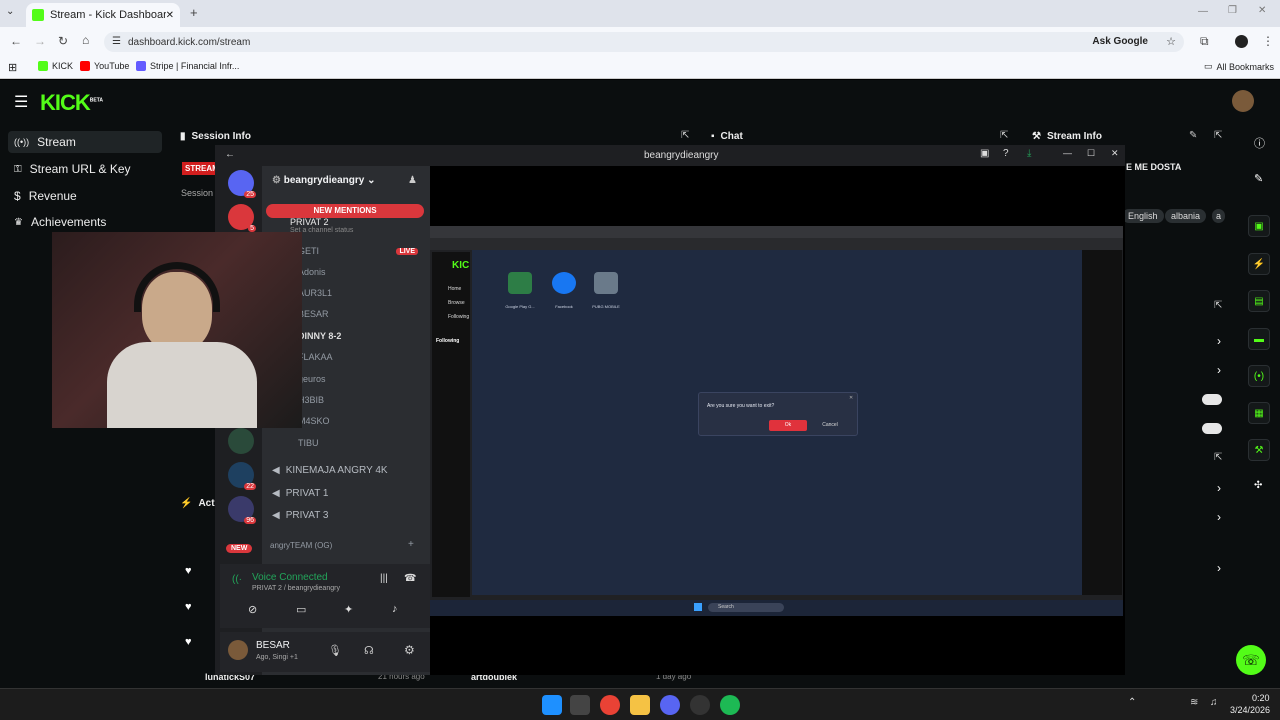 This screenshot has width=1280, height=720. Describe the element at coordinates (1214, 702) in the screenshot. I see `volume-icon: ♫` at that location.